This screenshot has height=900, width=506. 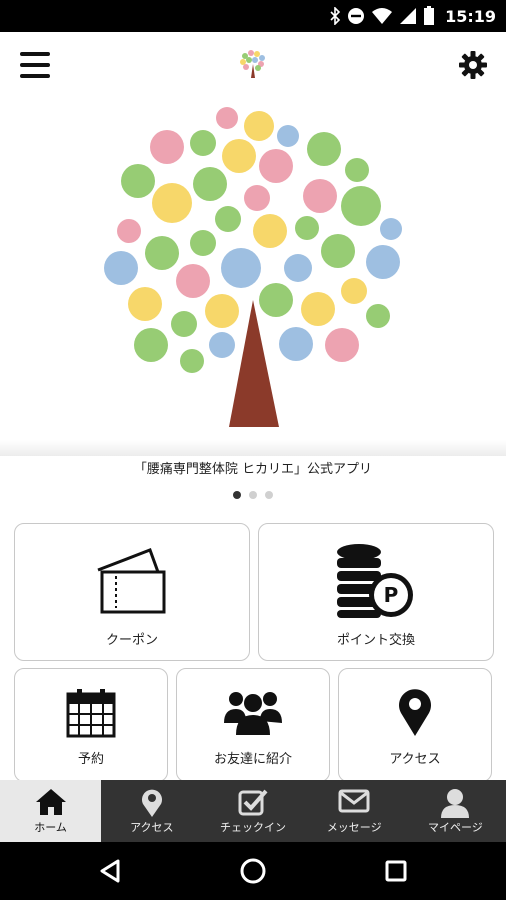 What do you see at coordinates (354, 827) in the screenshot?
I see `nav-message-label: メッセージ` at bounding box center [354, 827].